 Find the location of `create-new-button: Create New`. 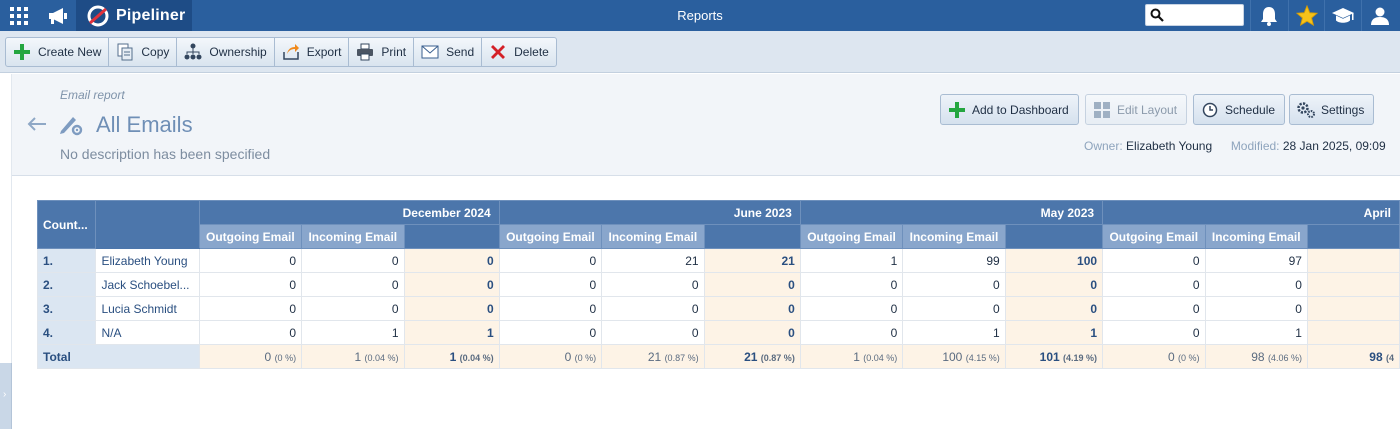

create-new-button: Create New is located at coordinates (58, 52).